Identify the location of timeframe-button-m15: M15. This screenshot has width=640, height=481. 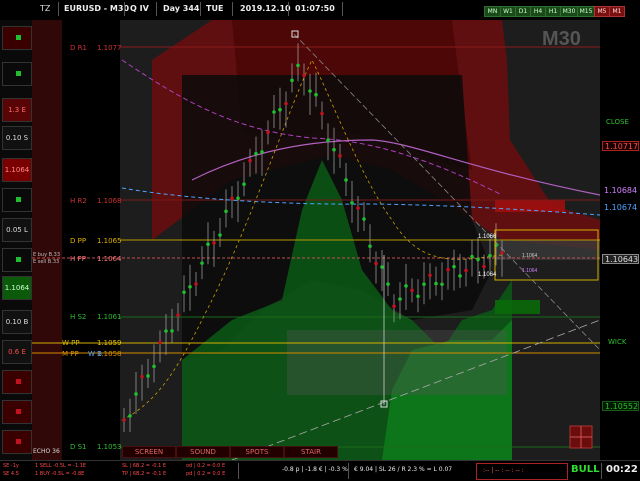
(586, 11).